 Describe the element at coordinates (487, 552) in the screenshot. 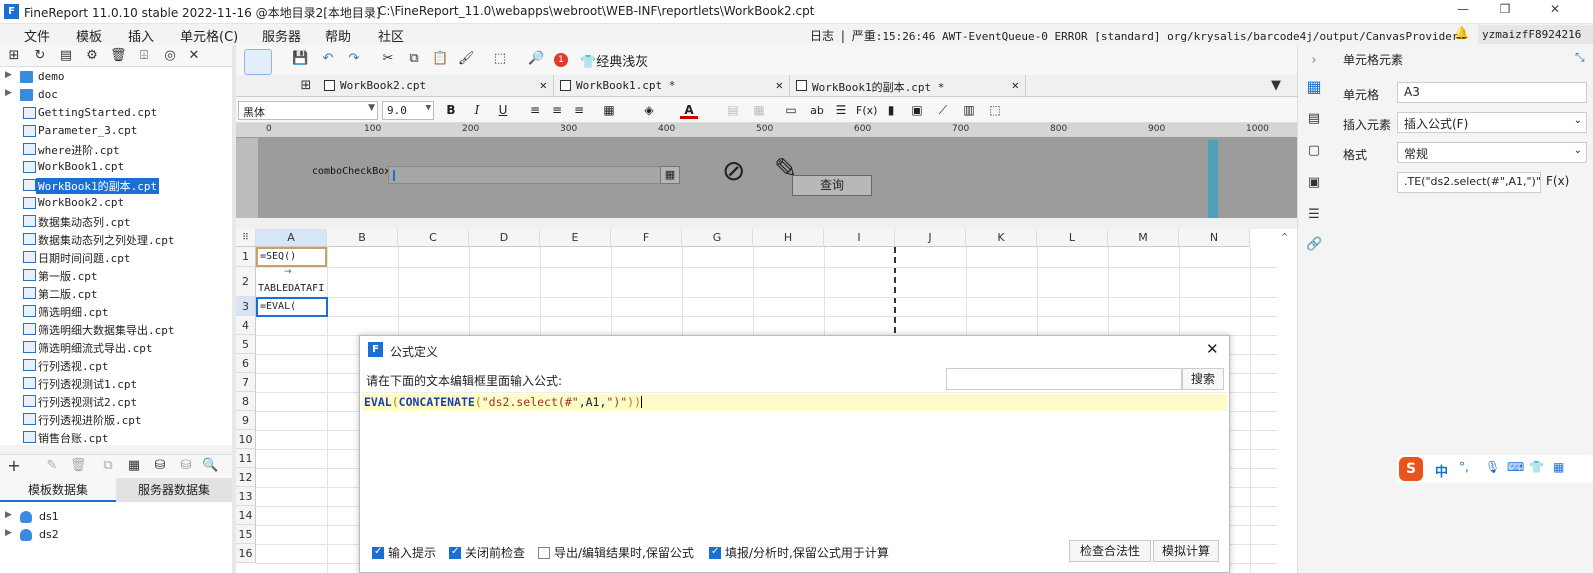

I see `option-check-on-close: 关闭前检查` at that location.